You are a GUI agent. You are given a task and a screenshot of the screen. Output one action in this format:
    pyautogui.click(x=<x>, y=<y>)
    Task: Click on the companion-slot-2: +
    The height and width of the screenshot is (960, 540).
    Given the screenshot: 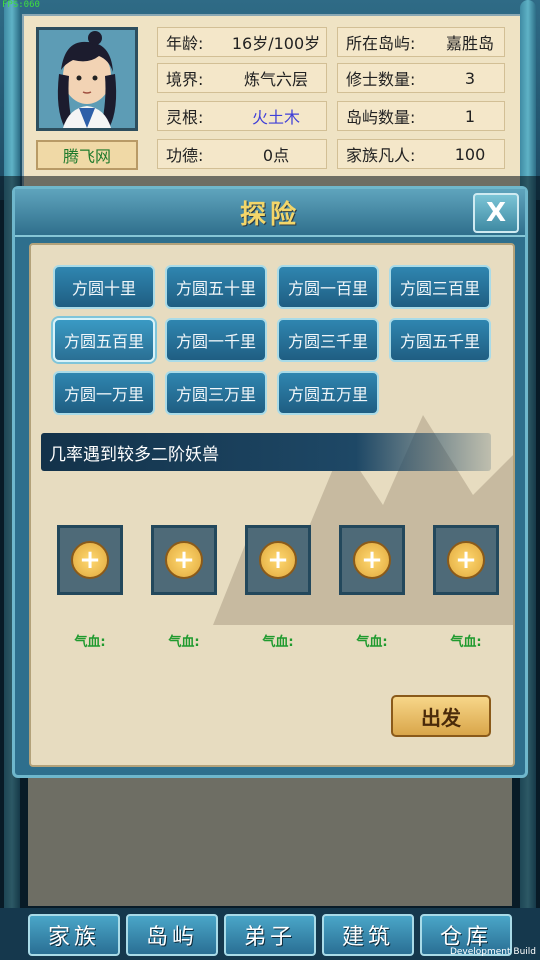 What is the action you would take?
    pyautogui.click(x=184, y=560)
    